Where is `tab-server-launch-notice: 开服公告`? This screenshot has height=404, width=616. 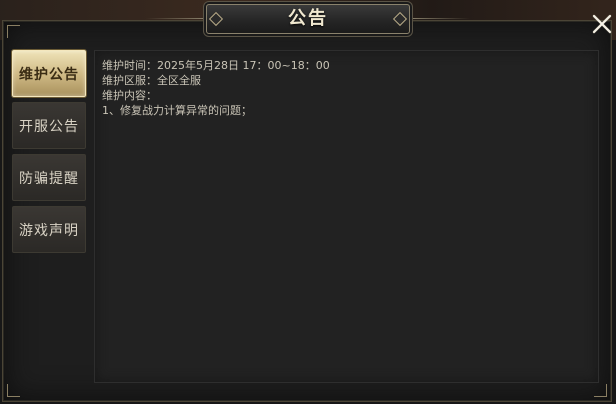 tab-server-launch-notice: 开服公告 is located at coordinates (49, 125).